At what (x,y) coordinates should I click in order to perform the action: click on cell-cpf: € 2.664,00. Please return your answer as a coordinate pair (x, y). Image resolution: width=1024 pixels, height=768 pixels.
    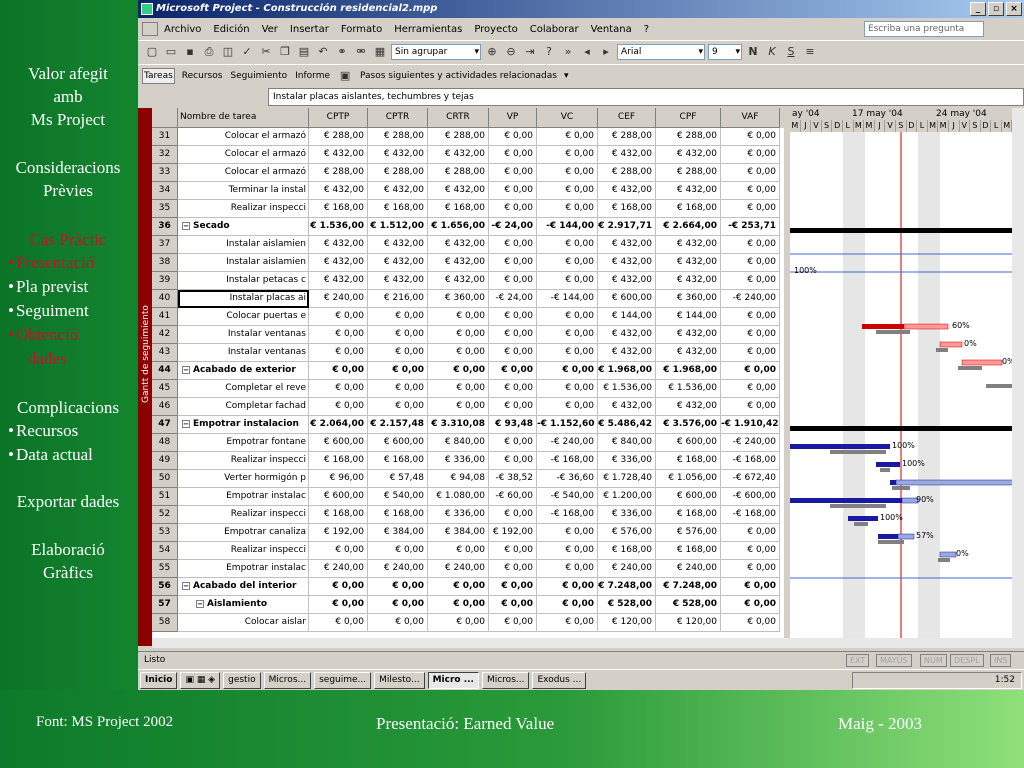
    Looking at the image, I should click on (688, 227).